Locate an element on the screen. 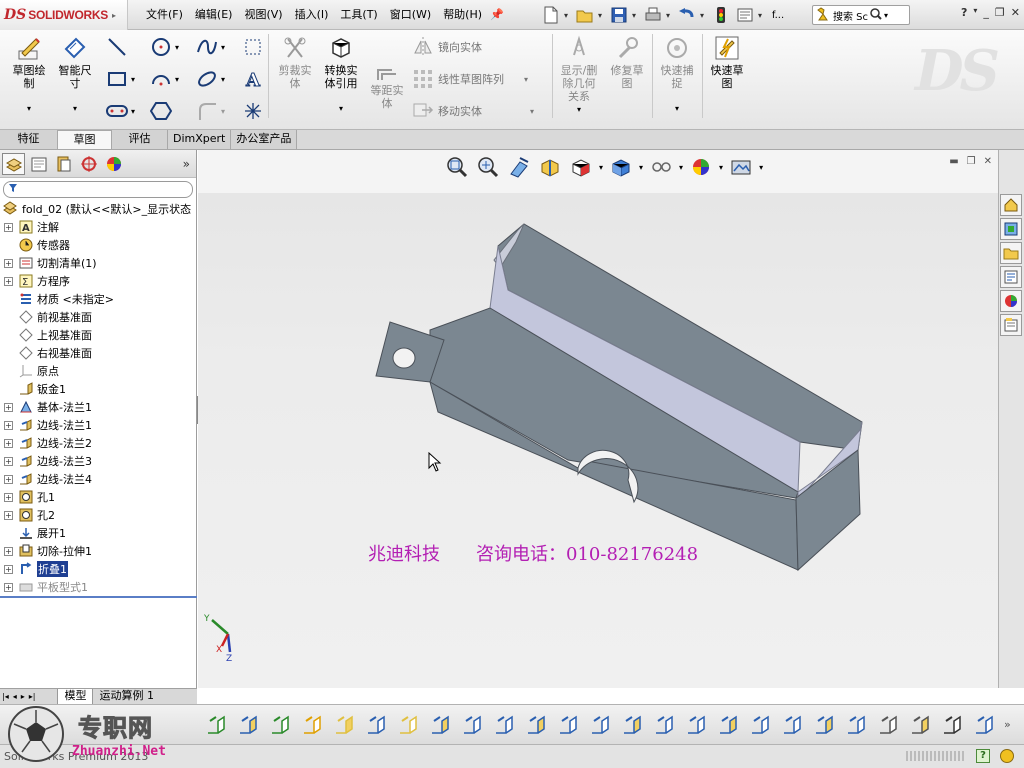 The width and height of the screenshot is (1024, 768). tab-slot-tool-icon is located at coordinates (951, 725).